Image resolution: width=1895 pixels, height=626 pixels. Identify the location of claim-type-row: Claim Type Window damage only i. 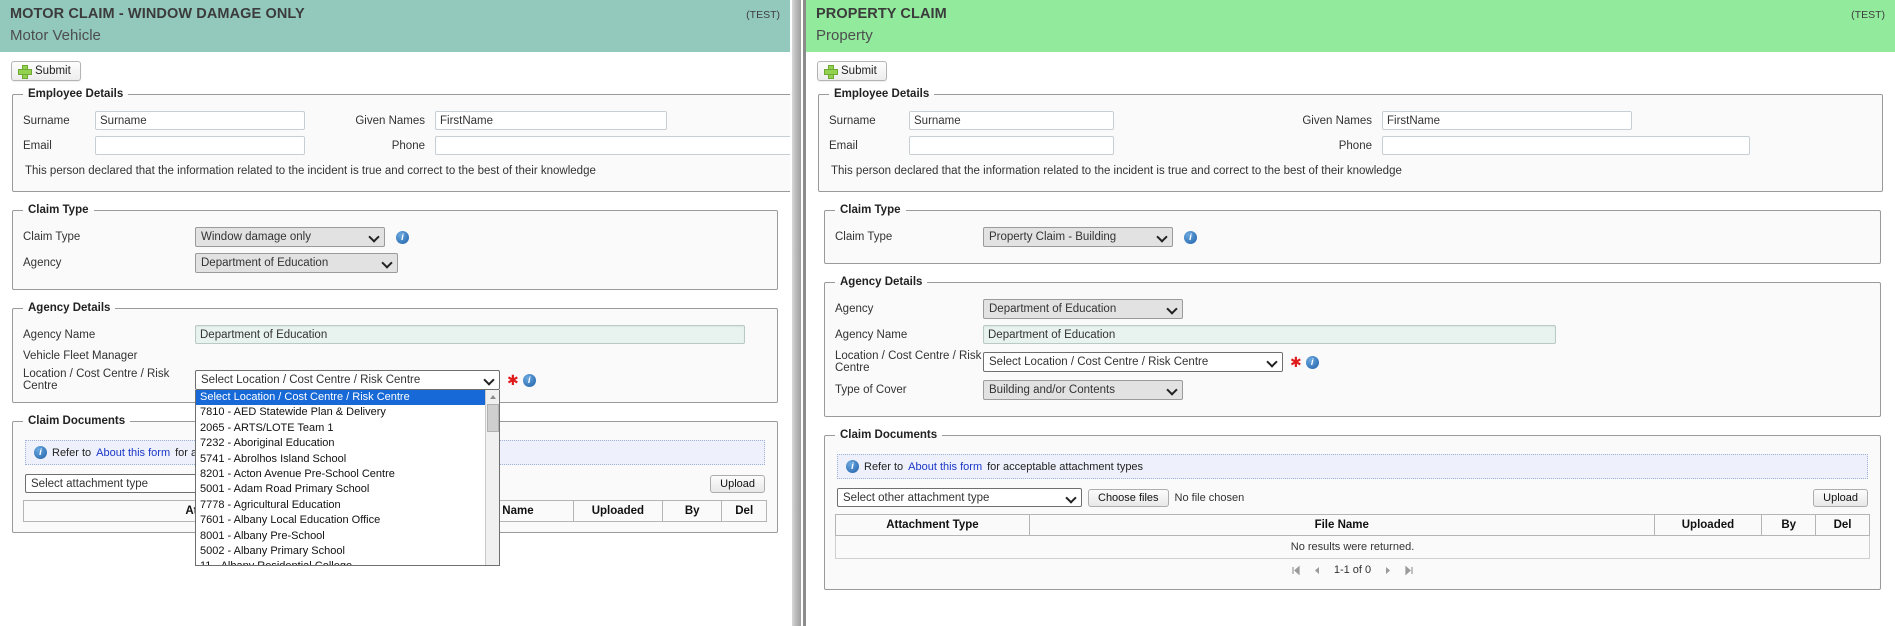
(395, 237).